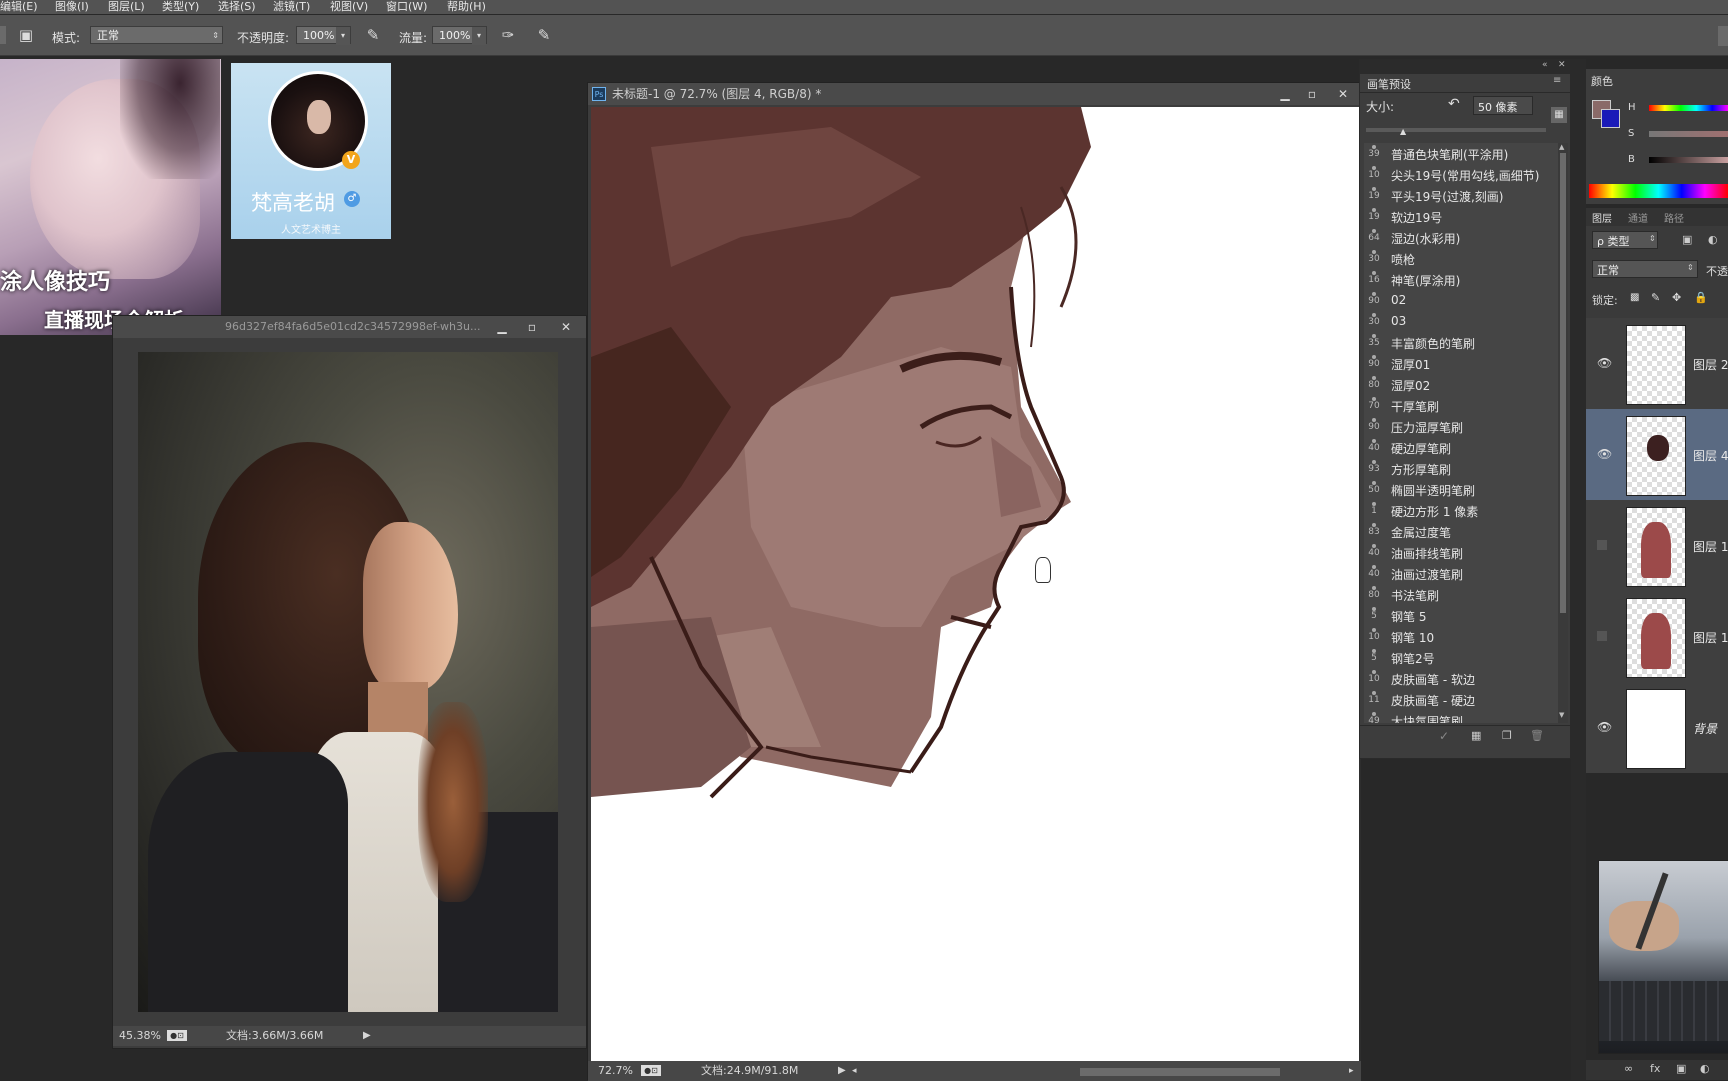  I want to click on reference-status-arrow-icon: ▶, so click(367, 1036).